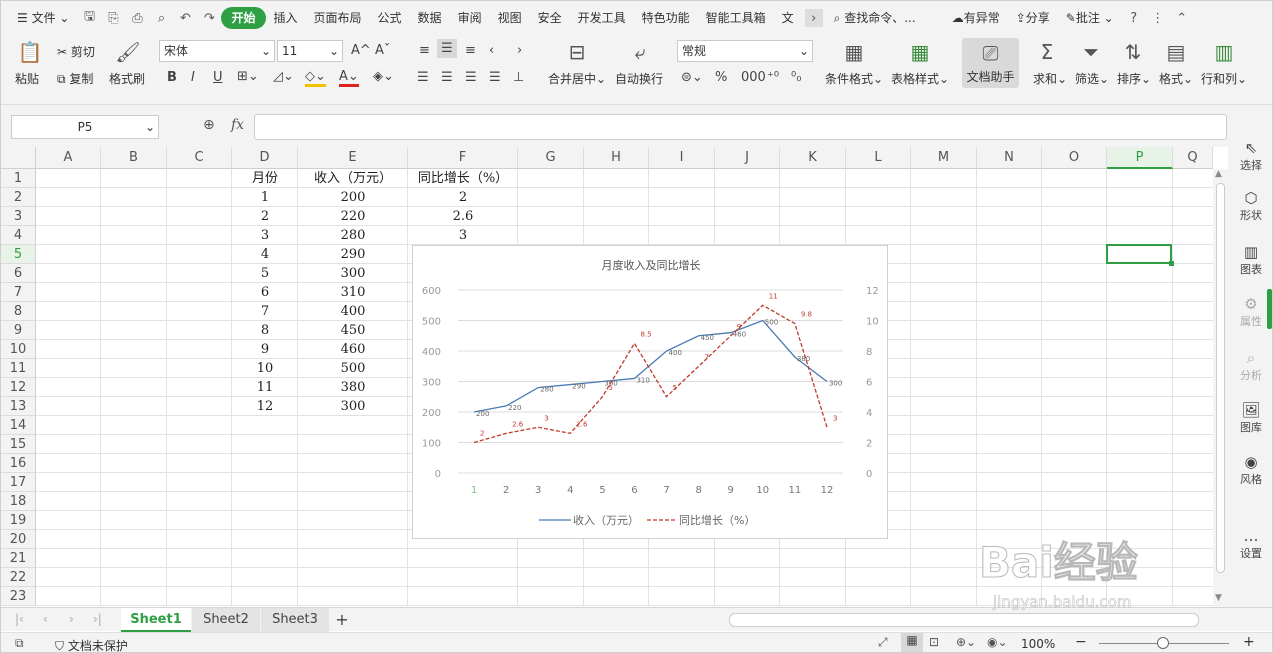  I want to click on prev-sheet-icon: ‹, so click(45, 619).